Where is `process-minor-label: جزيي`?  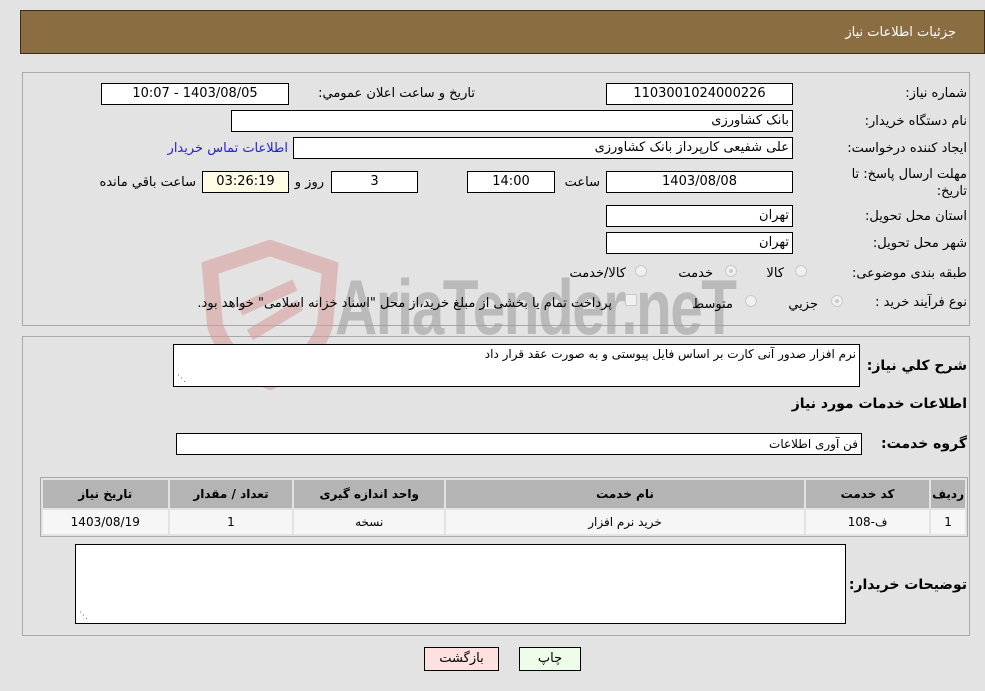
process-minor-label: جزيي is located at coordinates (803, 304).